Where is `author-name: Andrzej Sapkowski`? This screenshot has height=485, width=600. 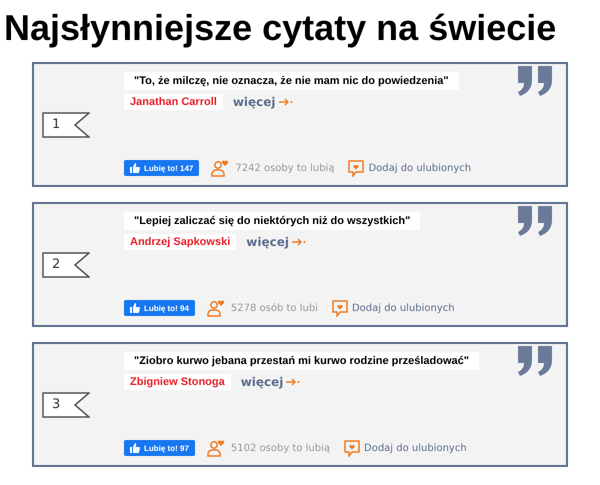 author-name: Andrzej Sapkowski is located at coordinates (180, 242).